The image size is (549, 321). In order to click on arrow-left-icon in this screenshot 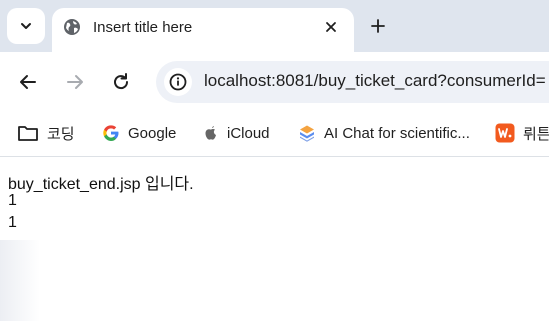, I will do `click(28, 82)`.